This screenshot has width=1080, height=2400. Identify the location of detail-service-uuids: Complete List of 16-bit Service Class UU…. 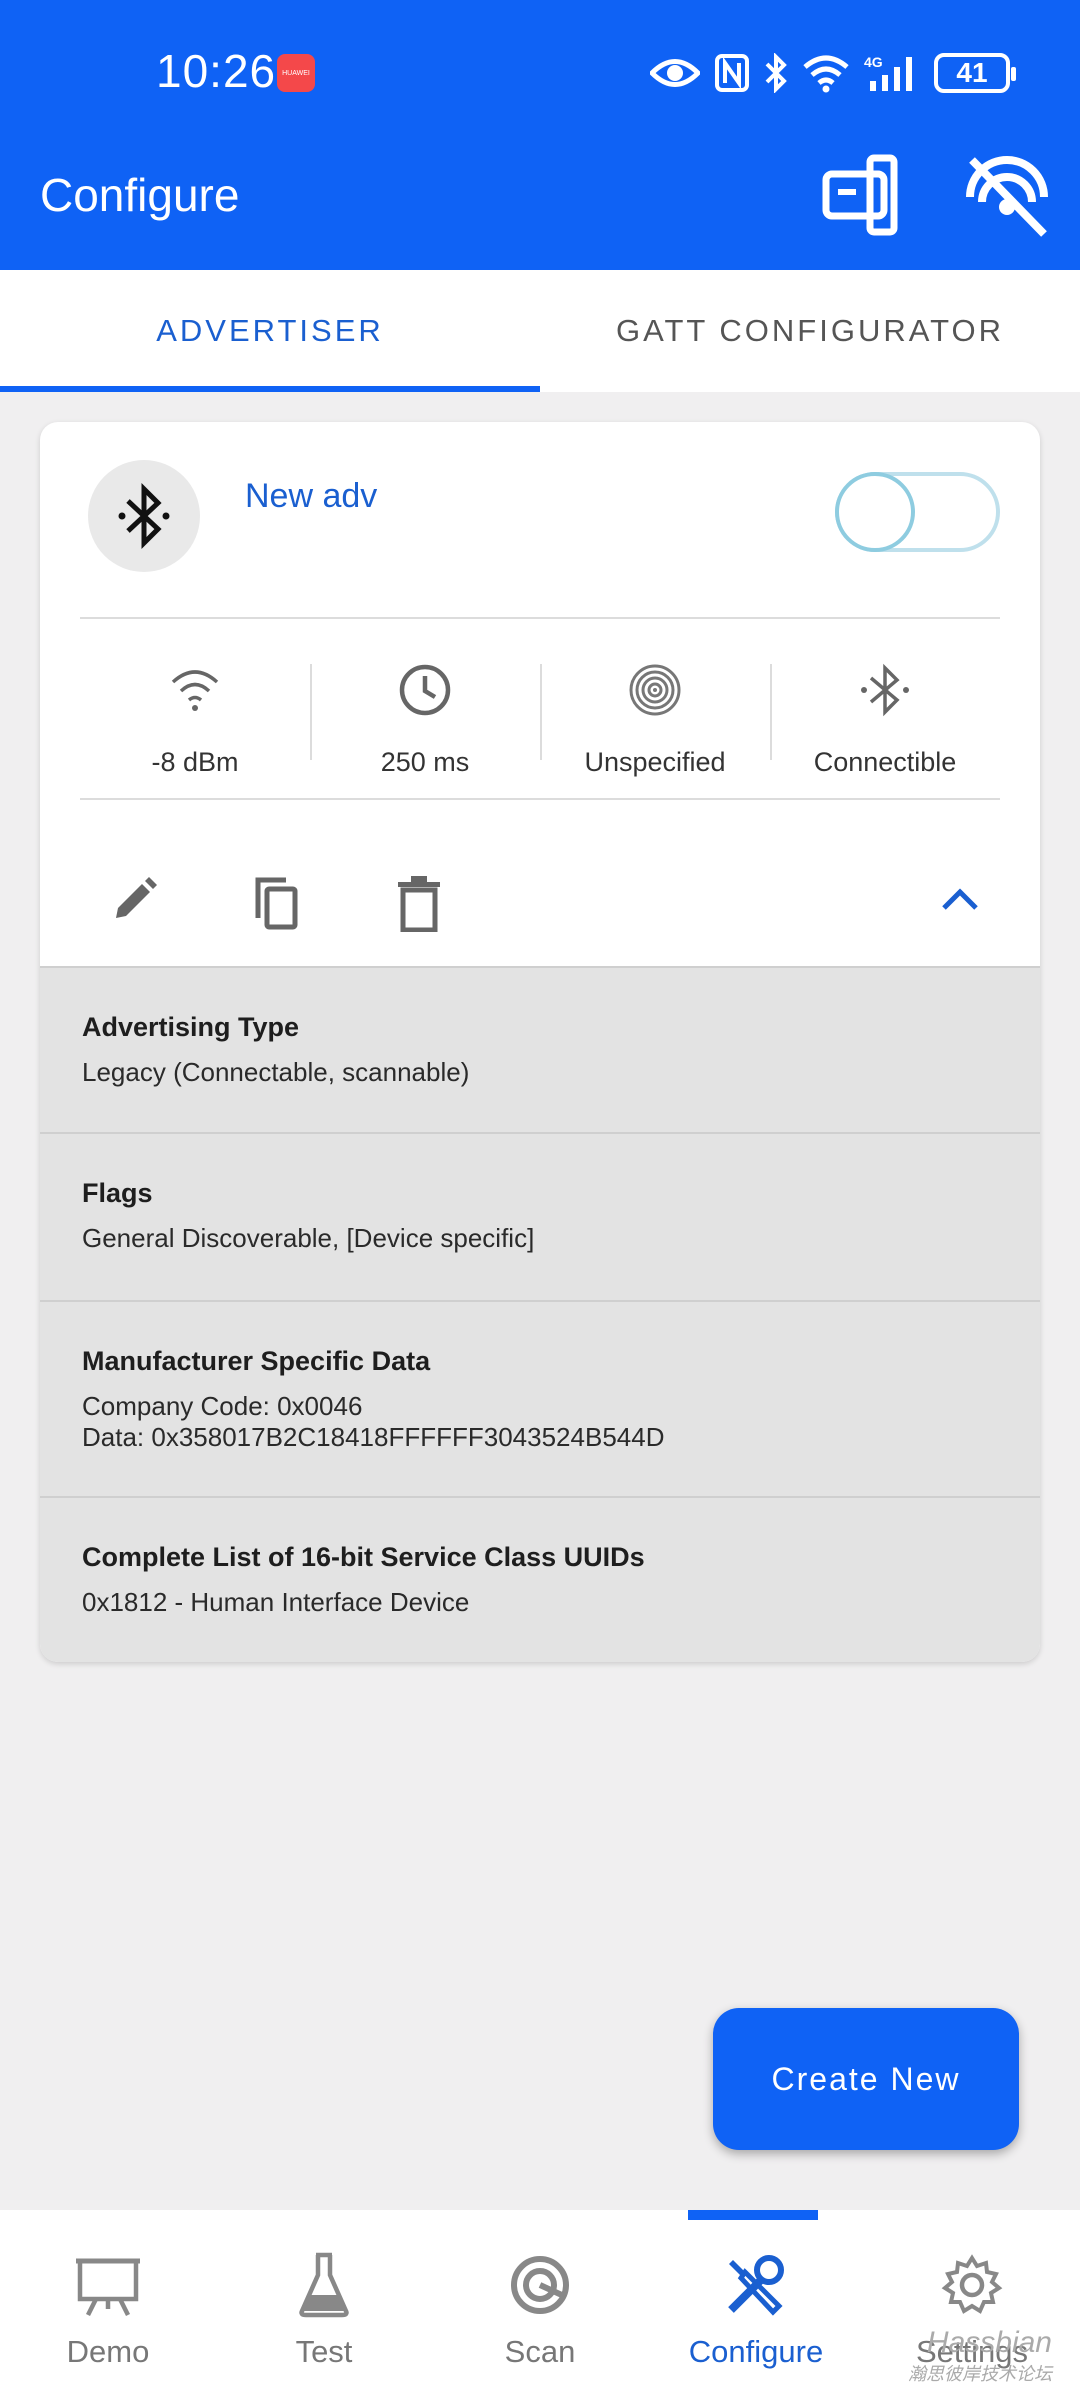
(540, 1579).